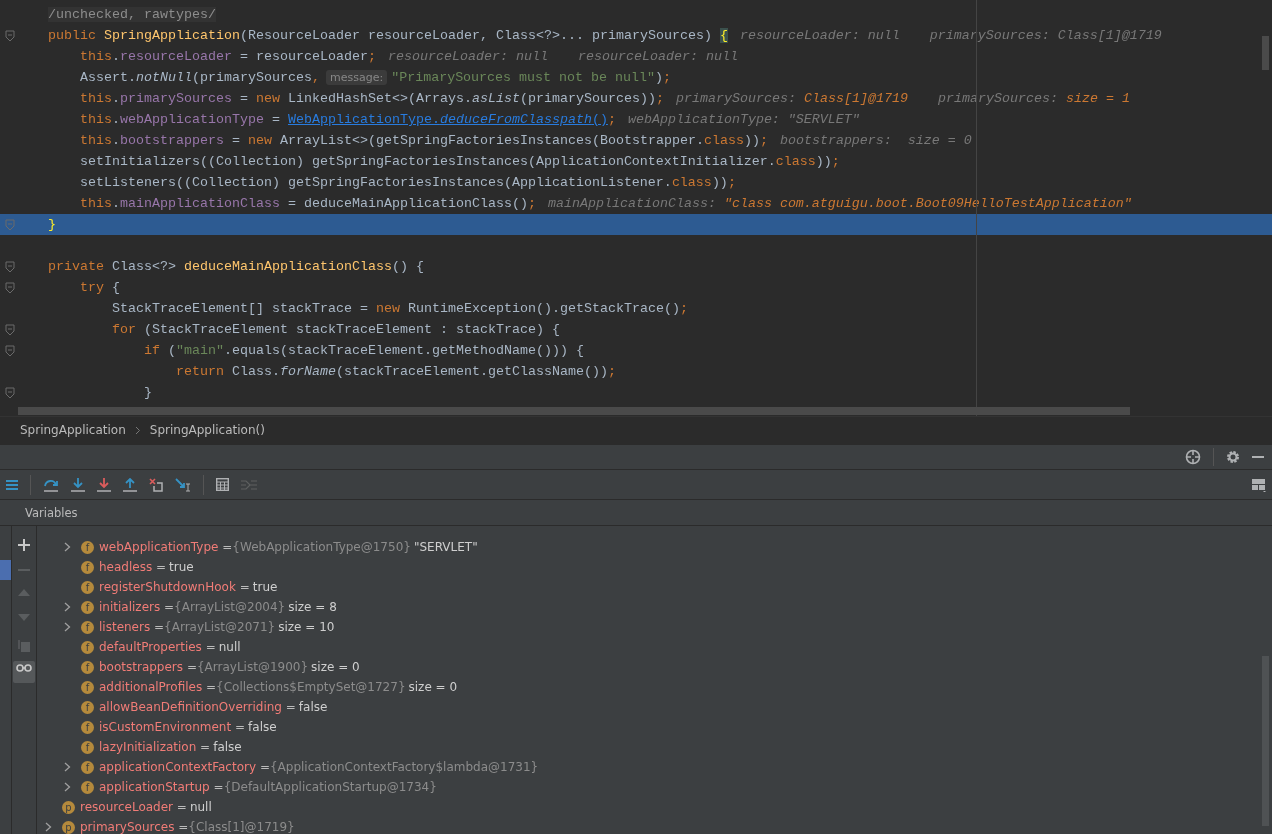  What do you see at coordinates (459, 161) in the screenshot?
I see `code-line: setInitializers((Collection) getSpringFactoriesInstances(ApplicationContextInitializer.class));` at bounding box center [459, 161].